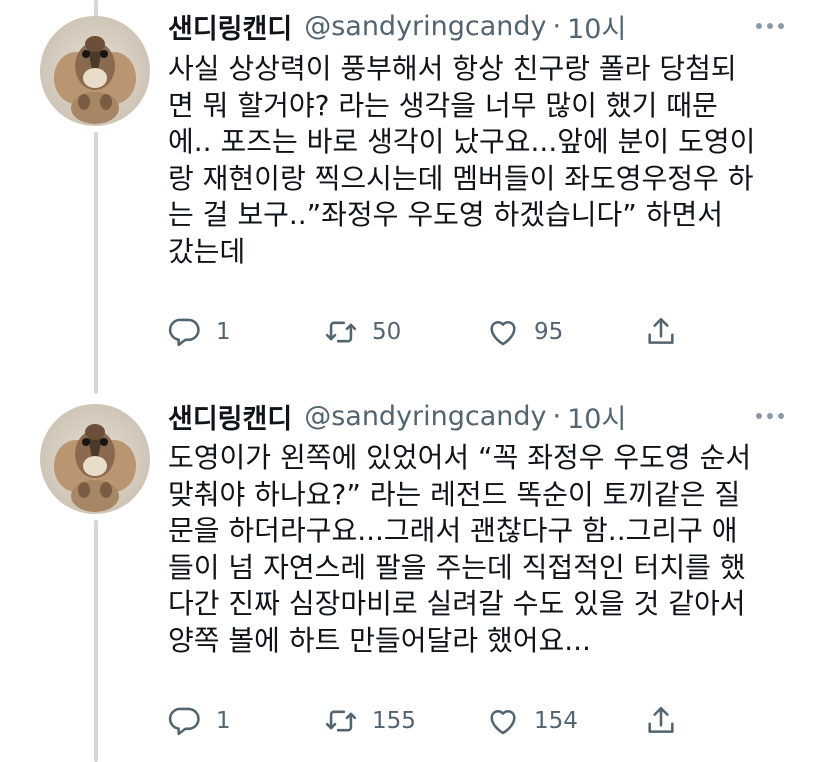 This screenshot has height=762, width=828. I want to click on like-count: 95, so click(549, 332).